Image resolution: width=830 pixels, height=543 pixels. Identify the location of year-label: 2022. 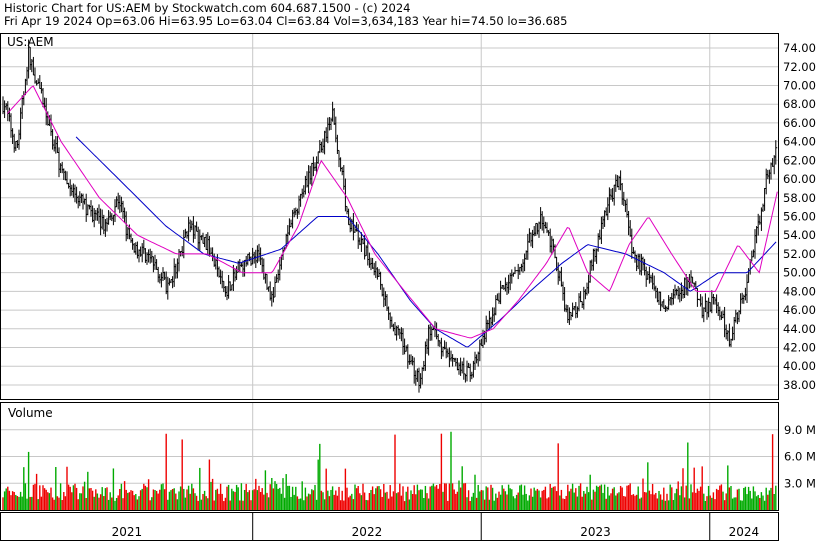
(367, 532).